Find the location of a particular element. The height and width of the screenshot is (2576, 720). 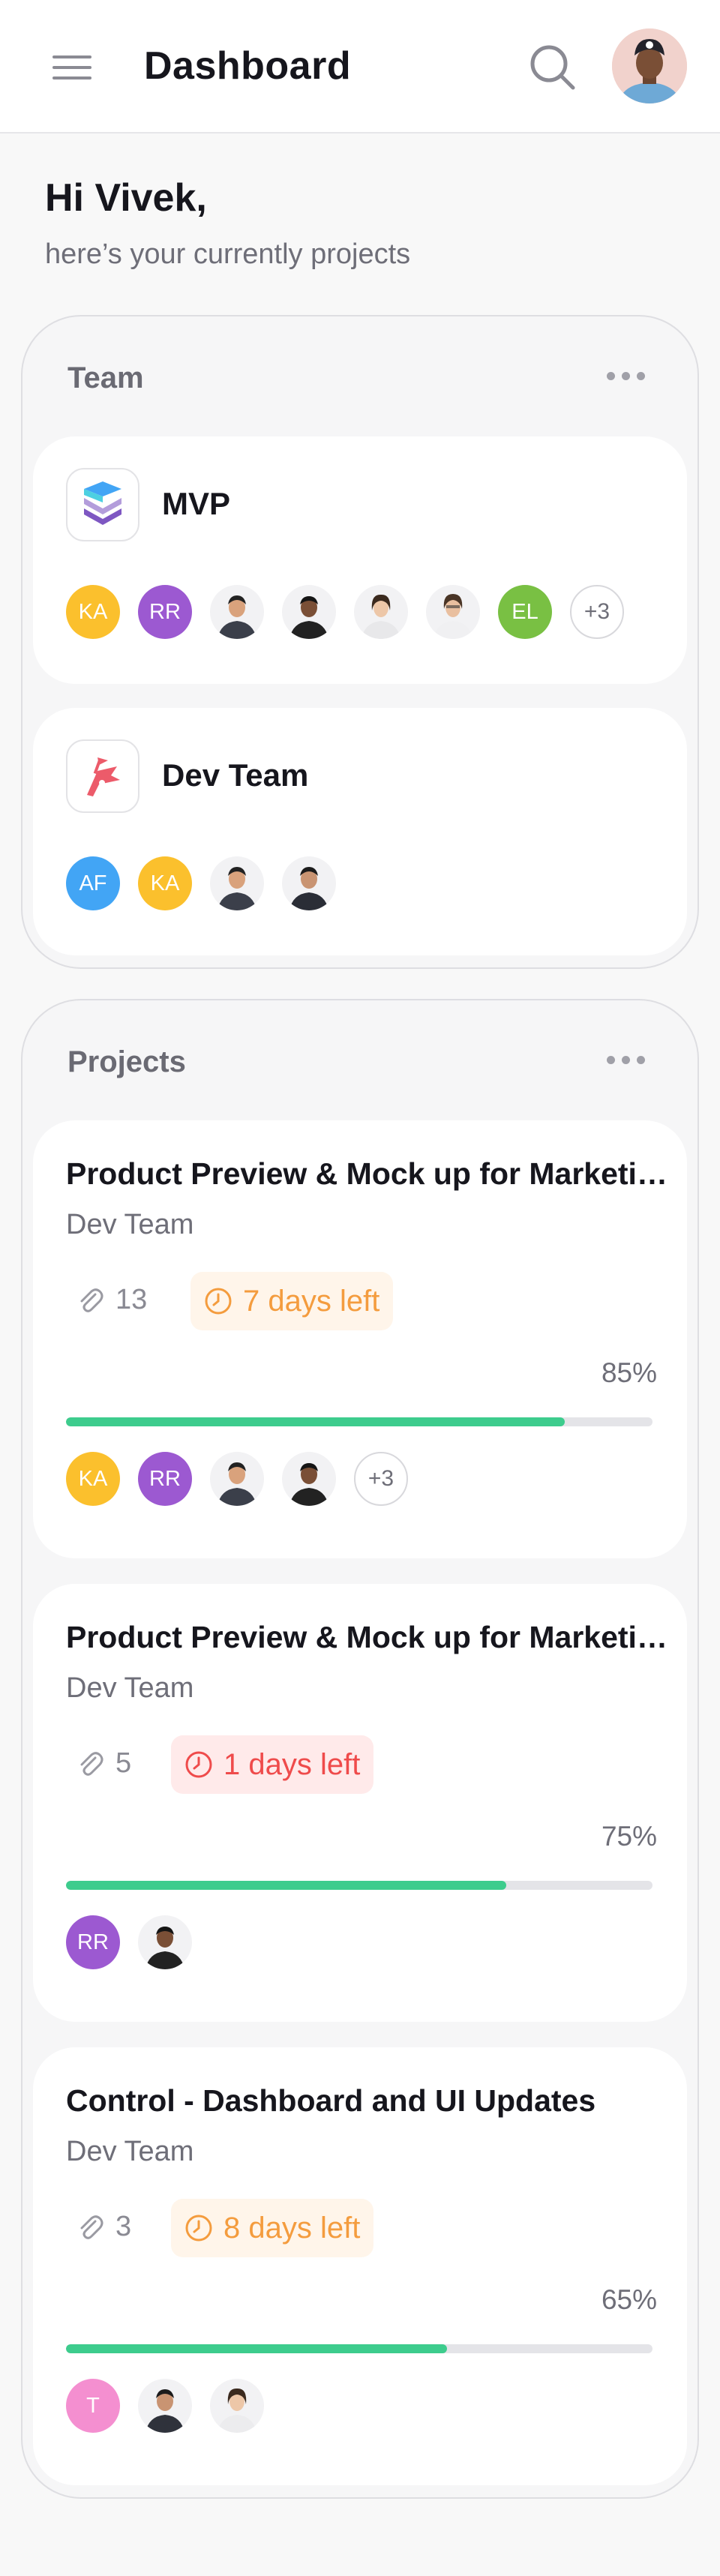

deadline-badge: 1 days left is located at coordinates (272, 1765).